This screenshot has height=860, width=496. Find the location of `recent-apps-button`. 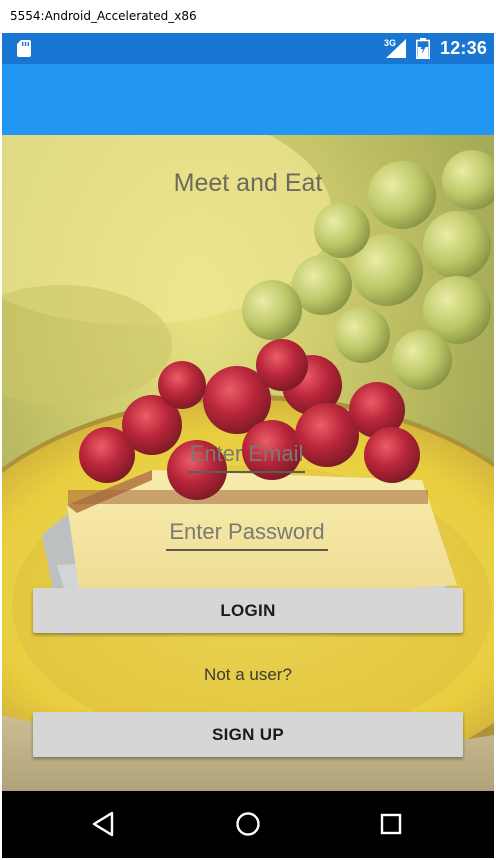

recent-apps-button is located at coordinates (391, 824).